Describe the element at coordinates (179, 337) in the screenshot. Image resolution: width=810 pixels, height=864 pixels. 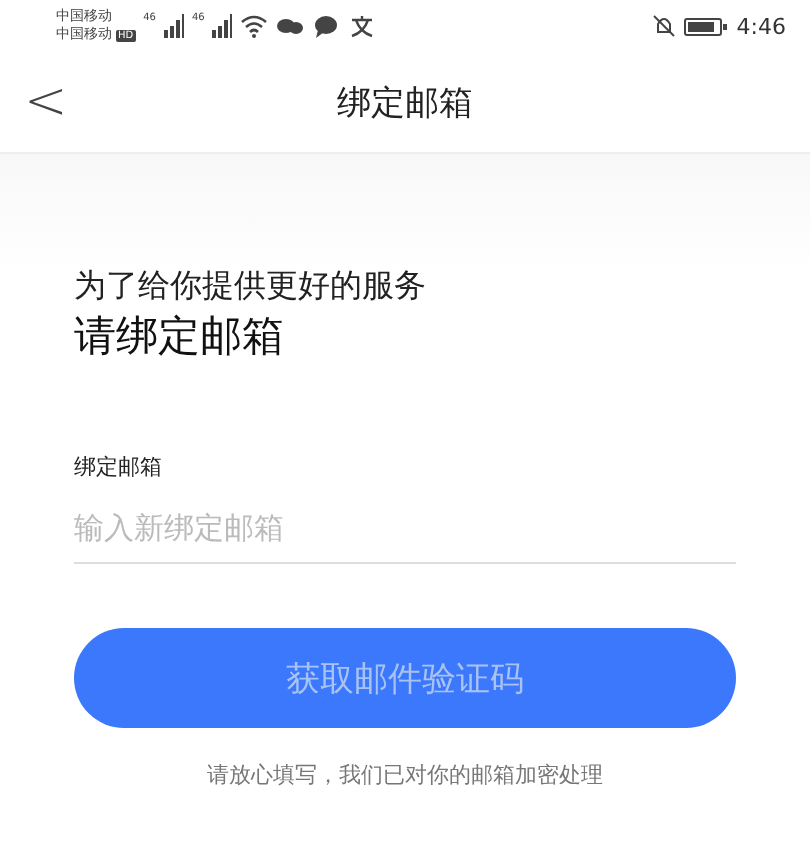
I see `heading: 请绑定邮箱` at that location.